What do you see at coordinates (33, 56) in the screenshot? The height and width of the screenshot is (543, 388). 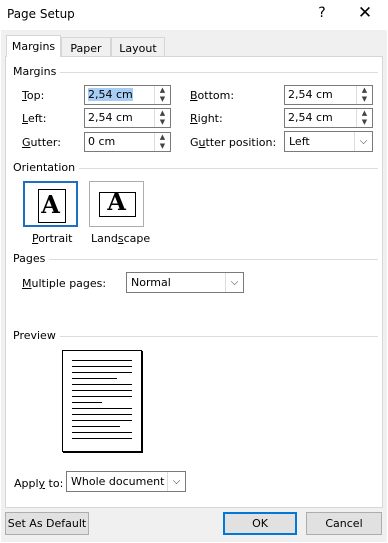 I see `tab-seam` at bounding box center [33, 56].